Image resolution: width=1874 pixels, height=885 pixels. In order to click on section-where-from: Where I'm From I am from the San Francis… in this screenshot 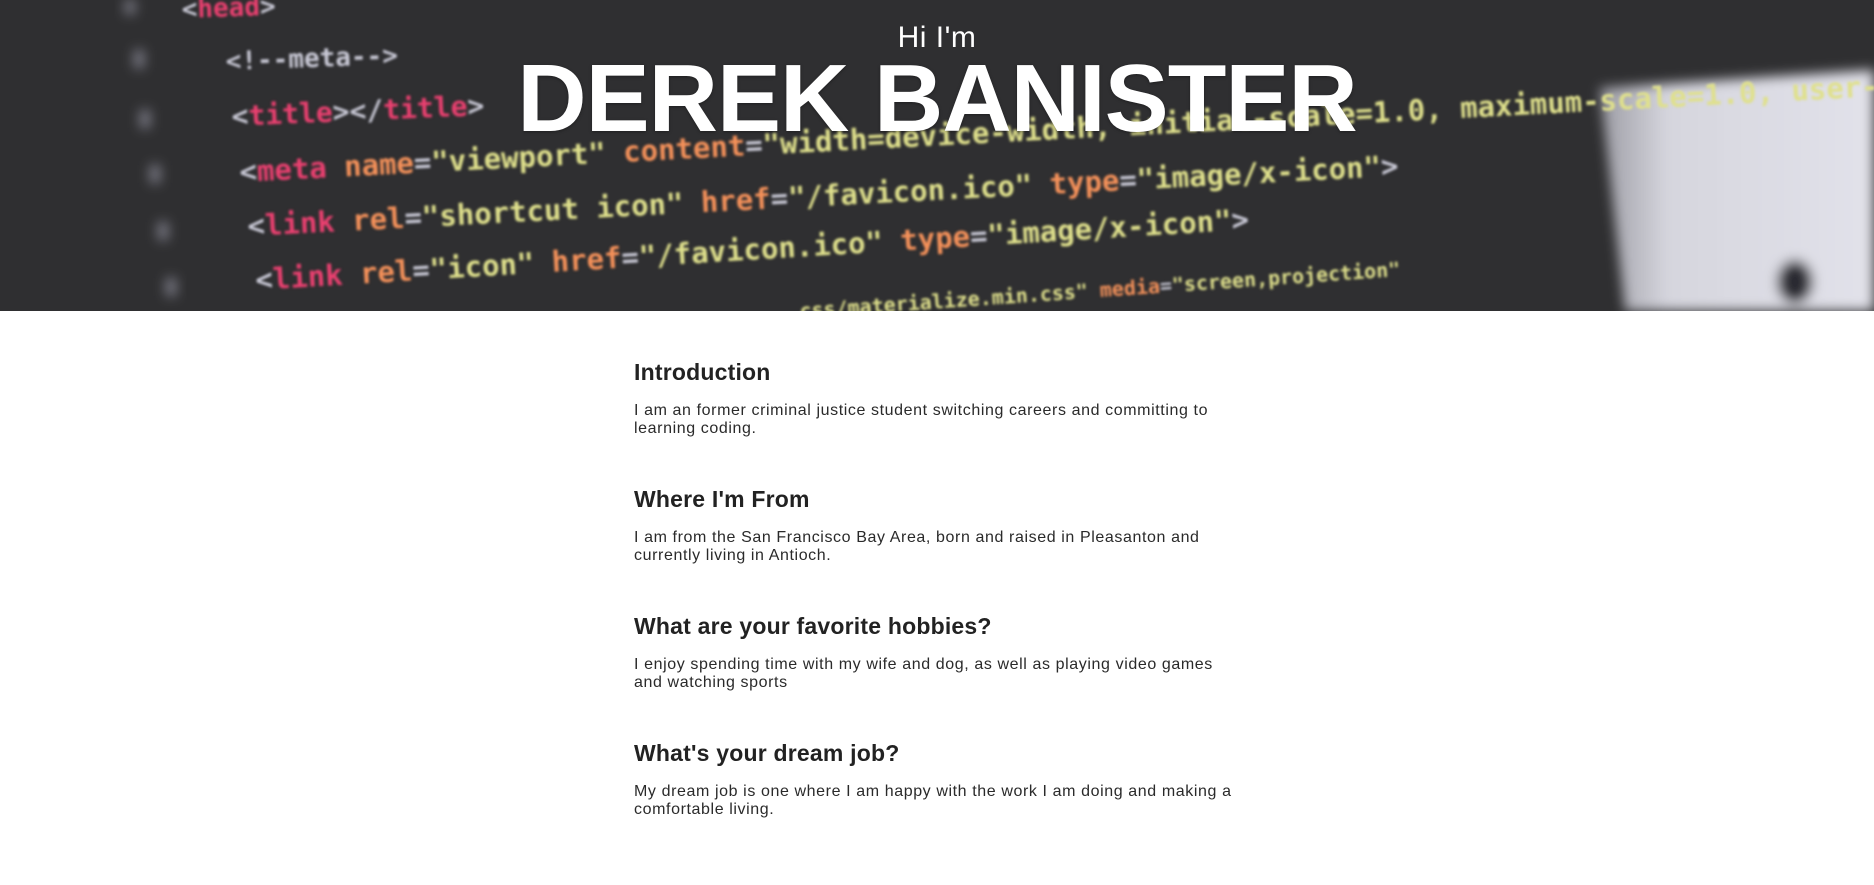, I will do `click(939, 501)`.